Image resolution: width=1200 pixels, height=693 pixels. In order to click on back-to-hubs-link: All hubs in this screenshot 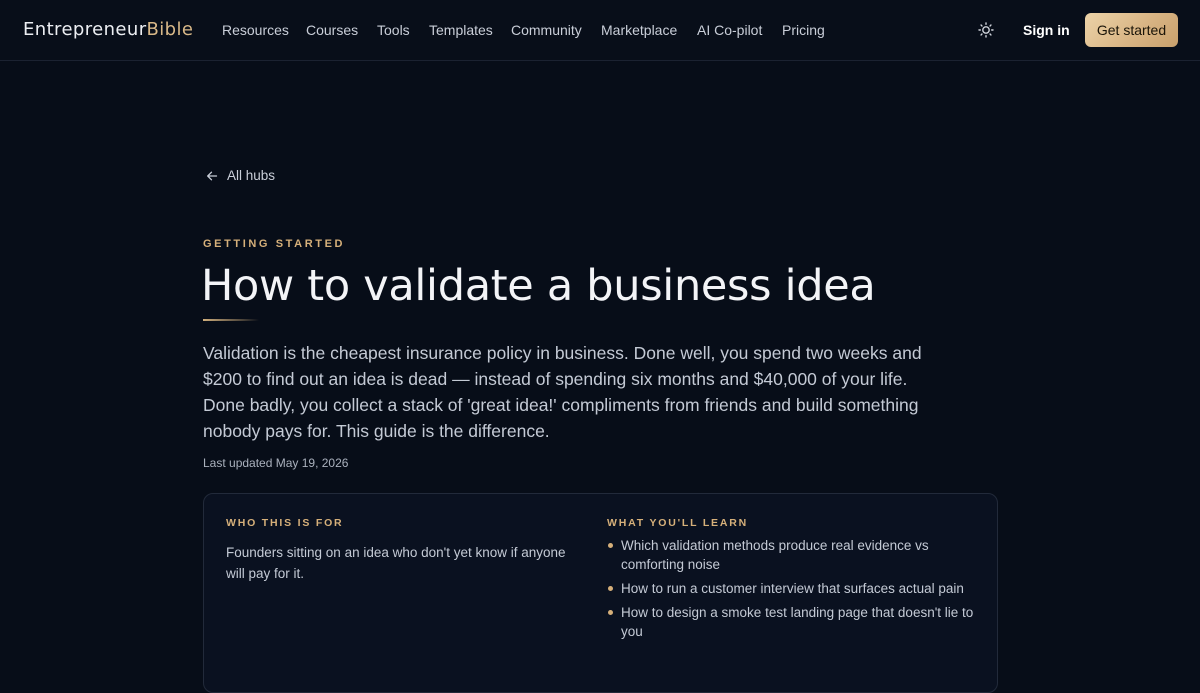, I will do `click(240, 176)`.